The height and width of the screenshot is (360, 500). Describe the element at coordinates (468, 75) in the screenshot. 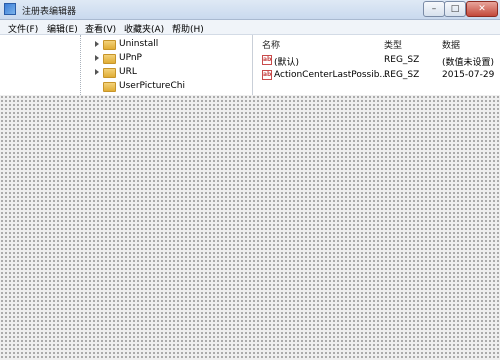

I see `row-data: 2015-07-29` at that location.